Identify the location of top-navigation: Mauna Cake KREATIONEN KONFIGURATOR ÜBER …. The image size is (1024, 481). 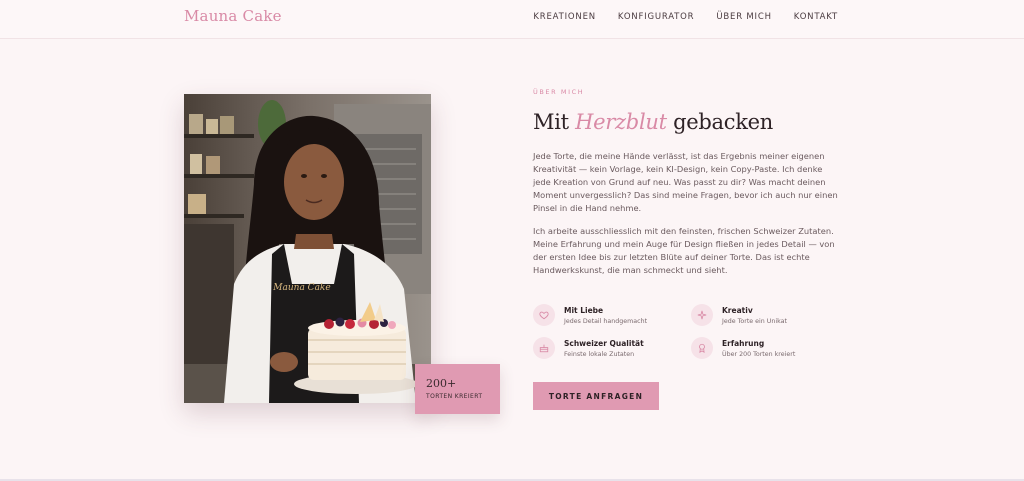
(512, 19).